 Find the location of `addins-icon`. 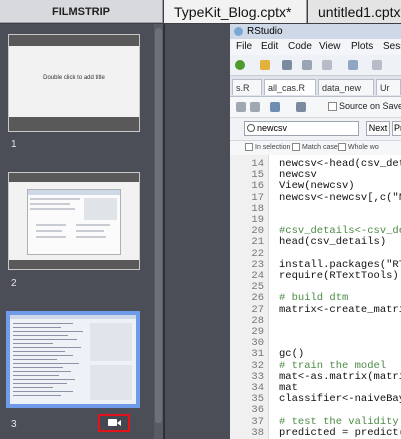

addins-icon is located at coordinates (377, 65).